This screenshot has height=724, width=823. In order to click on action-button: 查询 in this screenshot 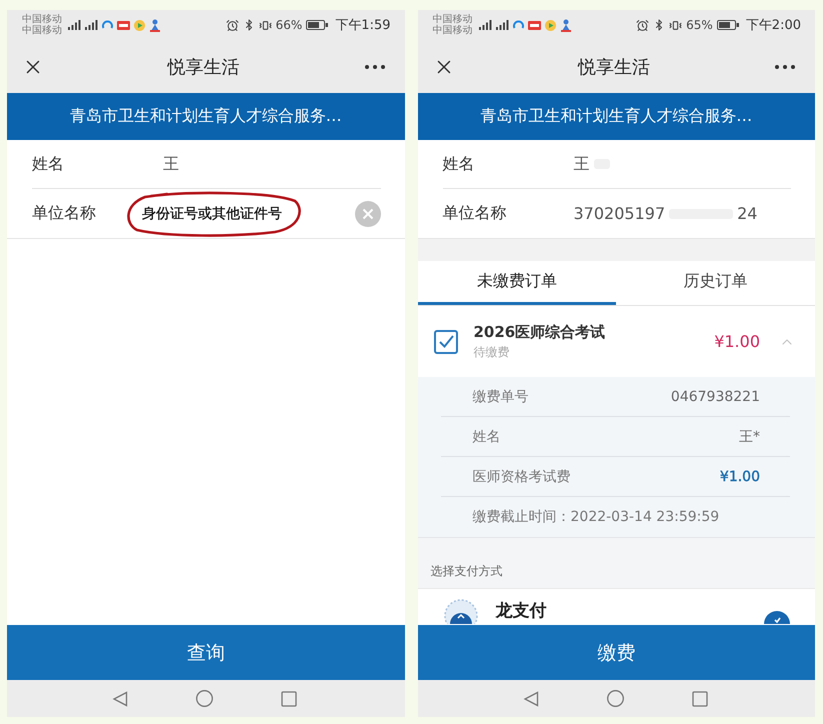, I will do `click(205, 652)`.